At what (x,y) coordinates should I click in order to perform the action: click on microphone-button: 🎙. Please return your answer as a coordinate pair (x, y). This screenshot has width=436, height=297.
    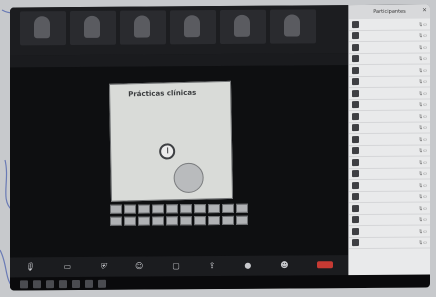
    Looking at the image, I should click on (29, 266).